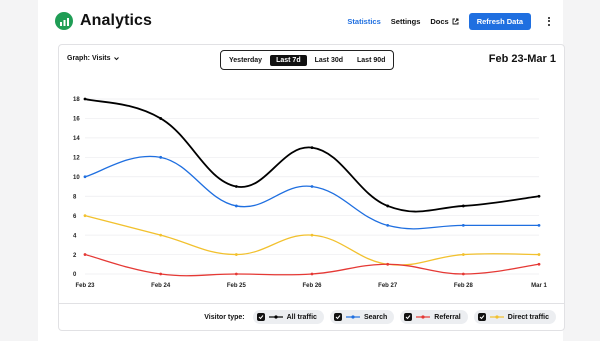 Image resolution: width=600 pixels, height=341 pixels. What do you see at coordinates (447, 317) in the screenshot?
I see `legend-label-referral: Referral` at bounding box center [447, 317].